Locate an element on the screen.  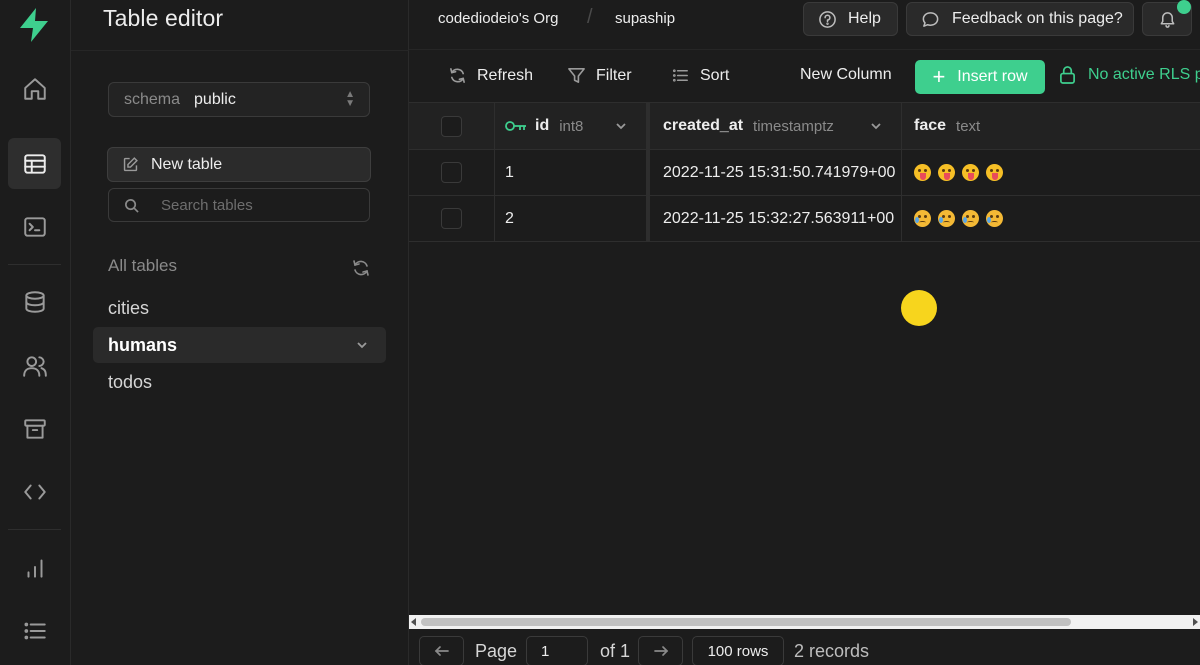
storage-icon is located at coordinates (34, 428).